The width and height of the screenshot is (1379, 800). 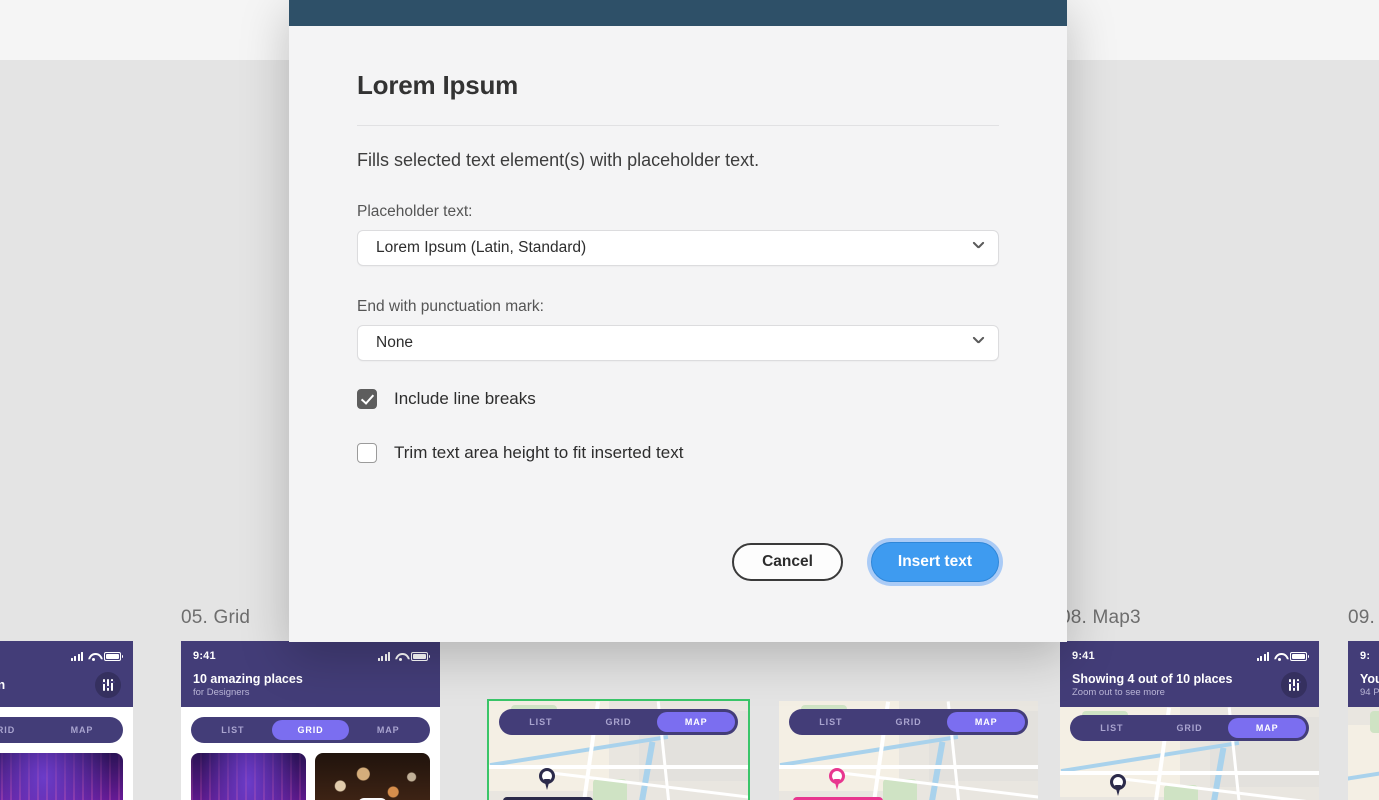 I want to click on placeholder-text-select: Lorem Ipsum (Latin, Standard), so click(x=678, y=248).